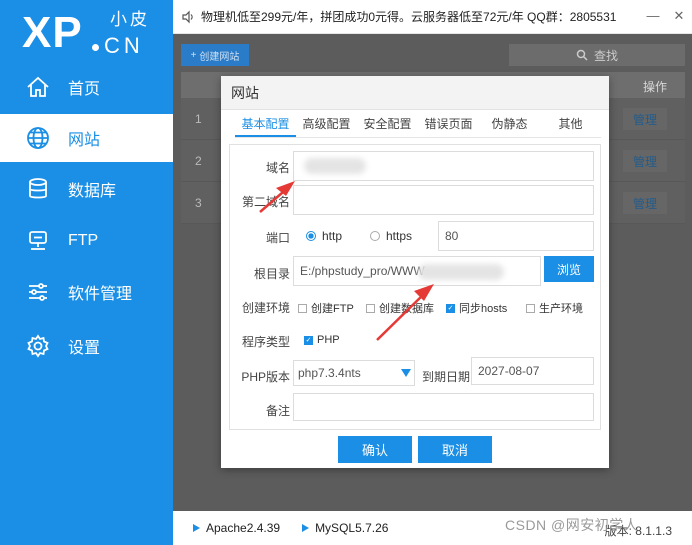  Describe the element at coordinates (265, 342) in the screenshot. I see `program-type-label: 程序类型` at that location.